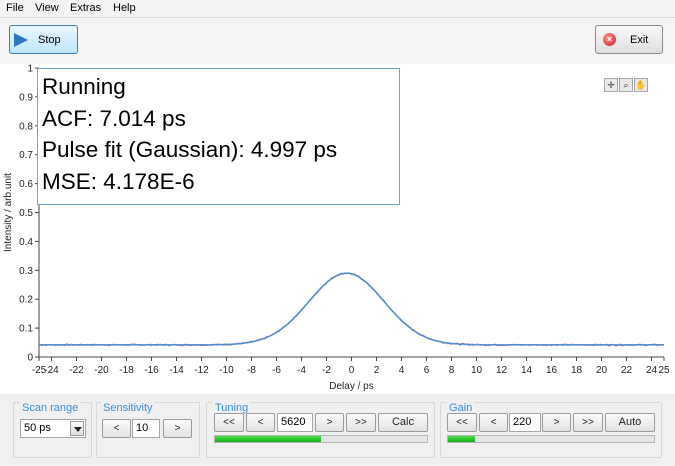 Image resolution: width=675 pixels, height=466 pixels. What do you see at coordinates (611, 85) in the screenshot?
I see `crosshair-icon: ✛` at bounding box center [611, 85].